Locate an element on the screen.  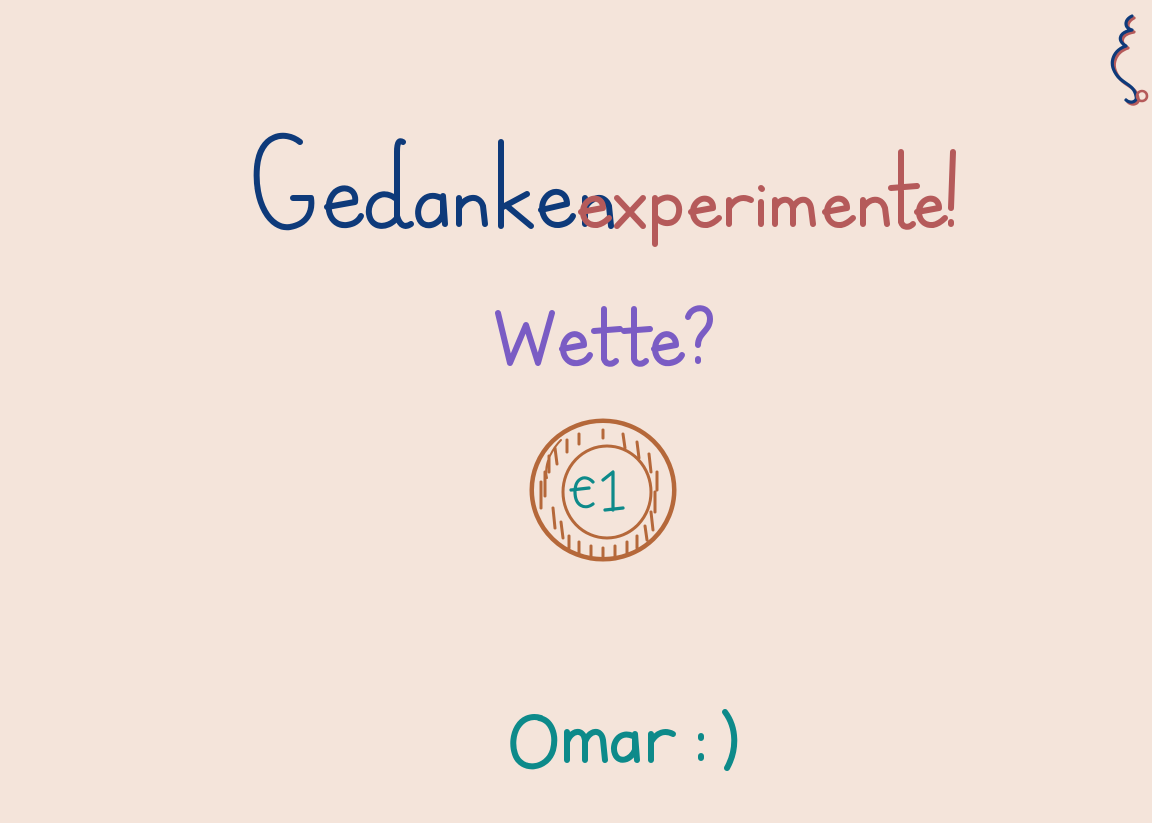
slide-subtitle: Wette? is located at coordinates (603, 340).